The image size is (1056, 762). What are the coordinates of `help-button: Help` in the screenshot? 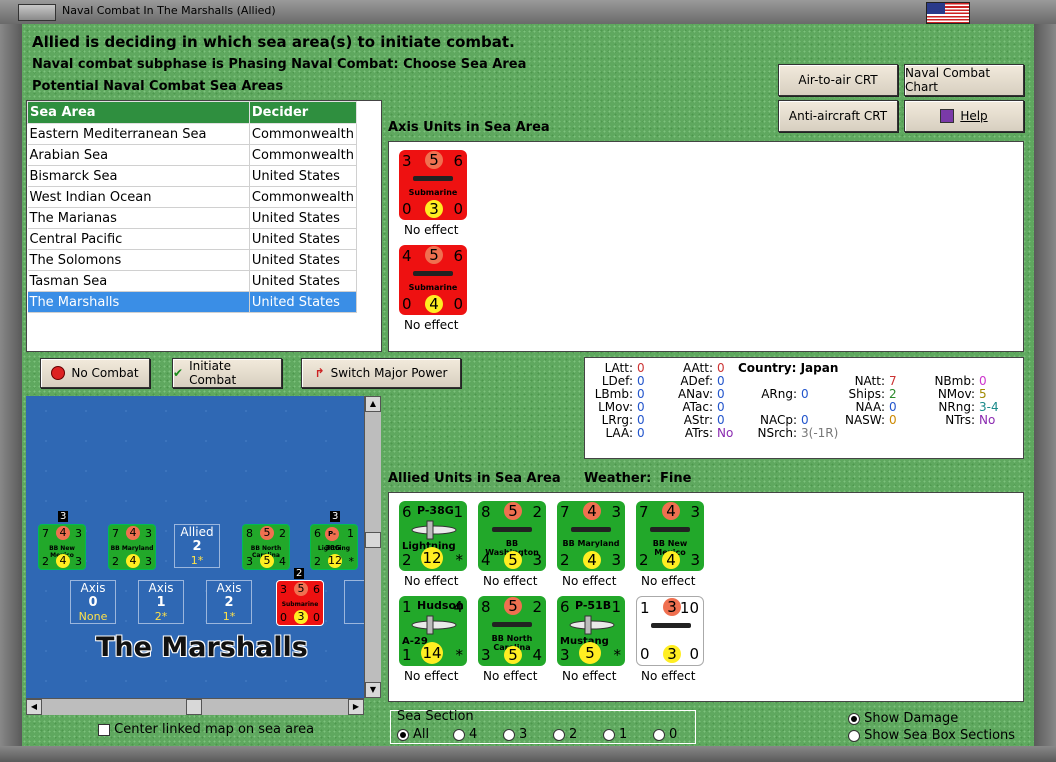 It's located at (964, 116).